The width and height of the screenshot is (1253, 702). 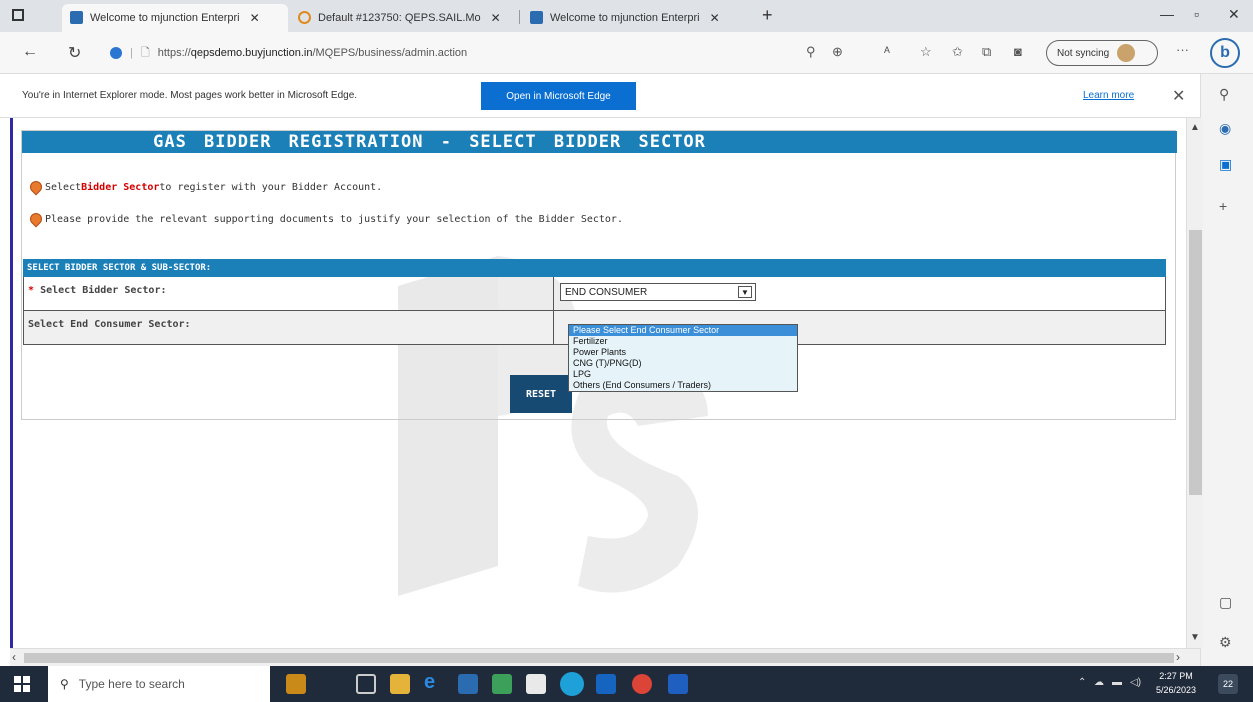 What do you see at coordinates (1178, 96) in the screenshot?
I see `close-infobar-icon: ✕` at bounding box center [1178, 96].